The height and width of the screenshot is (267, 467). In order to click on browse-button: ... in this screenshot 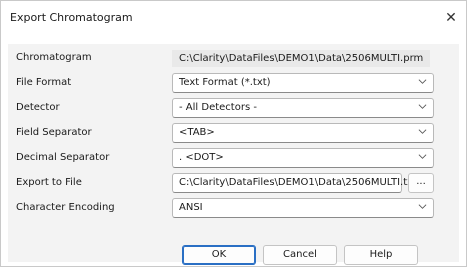, I will do `click(421, 183)`.